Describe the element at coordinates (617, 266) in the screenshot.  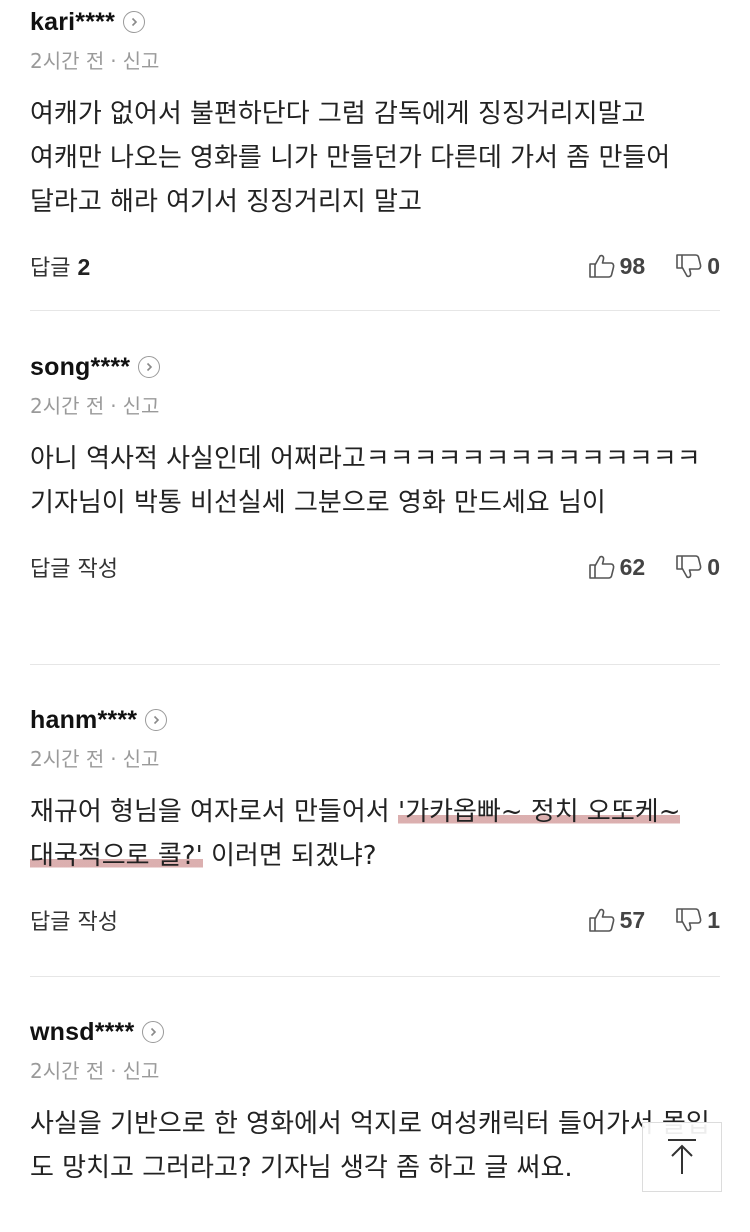
I see `like-button: 98` at that location.